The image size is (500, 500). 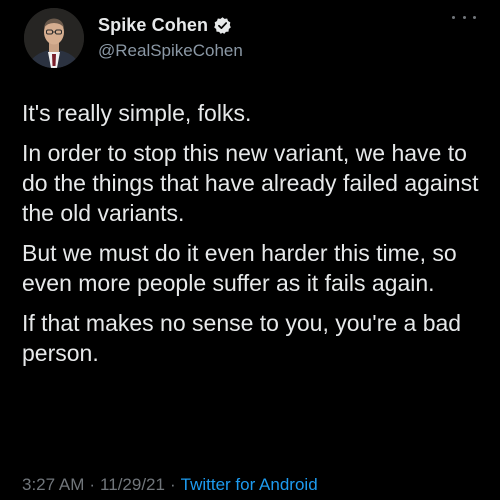 What do you see at coordinates (170, 37) in the screenshot?
I see `author-info: Spike Cohen @RealSpikeCohen` at bounding box center [170, 37].